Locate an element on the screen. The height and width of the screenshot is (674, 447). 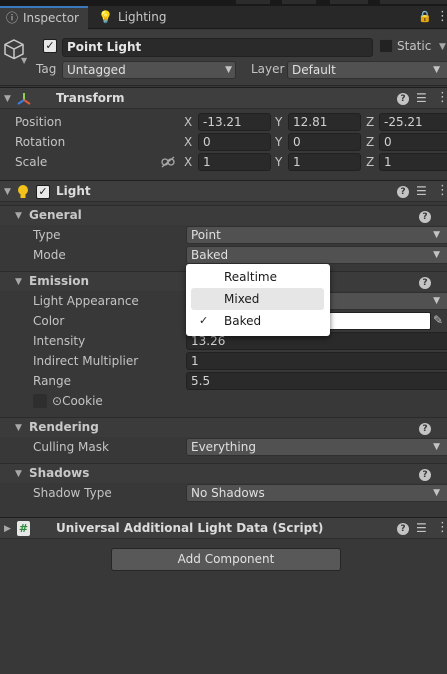
position-y-field: 12.81 is located at coordinates (324, 122).